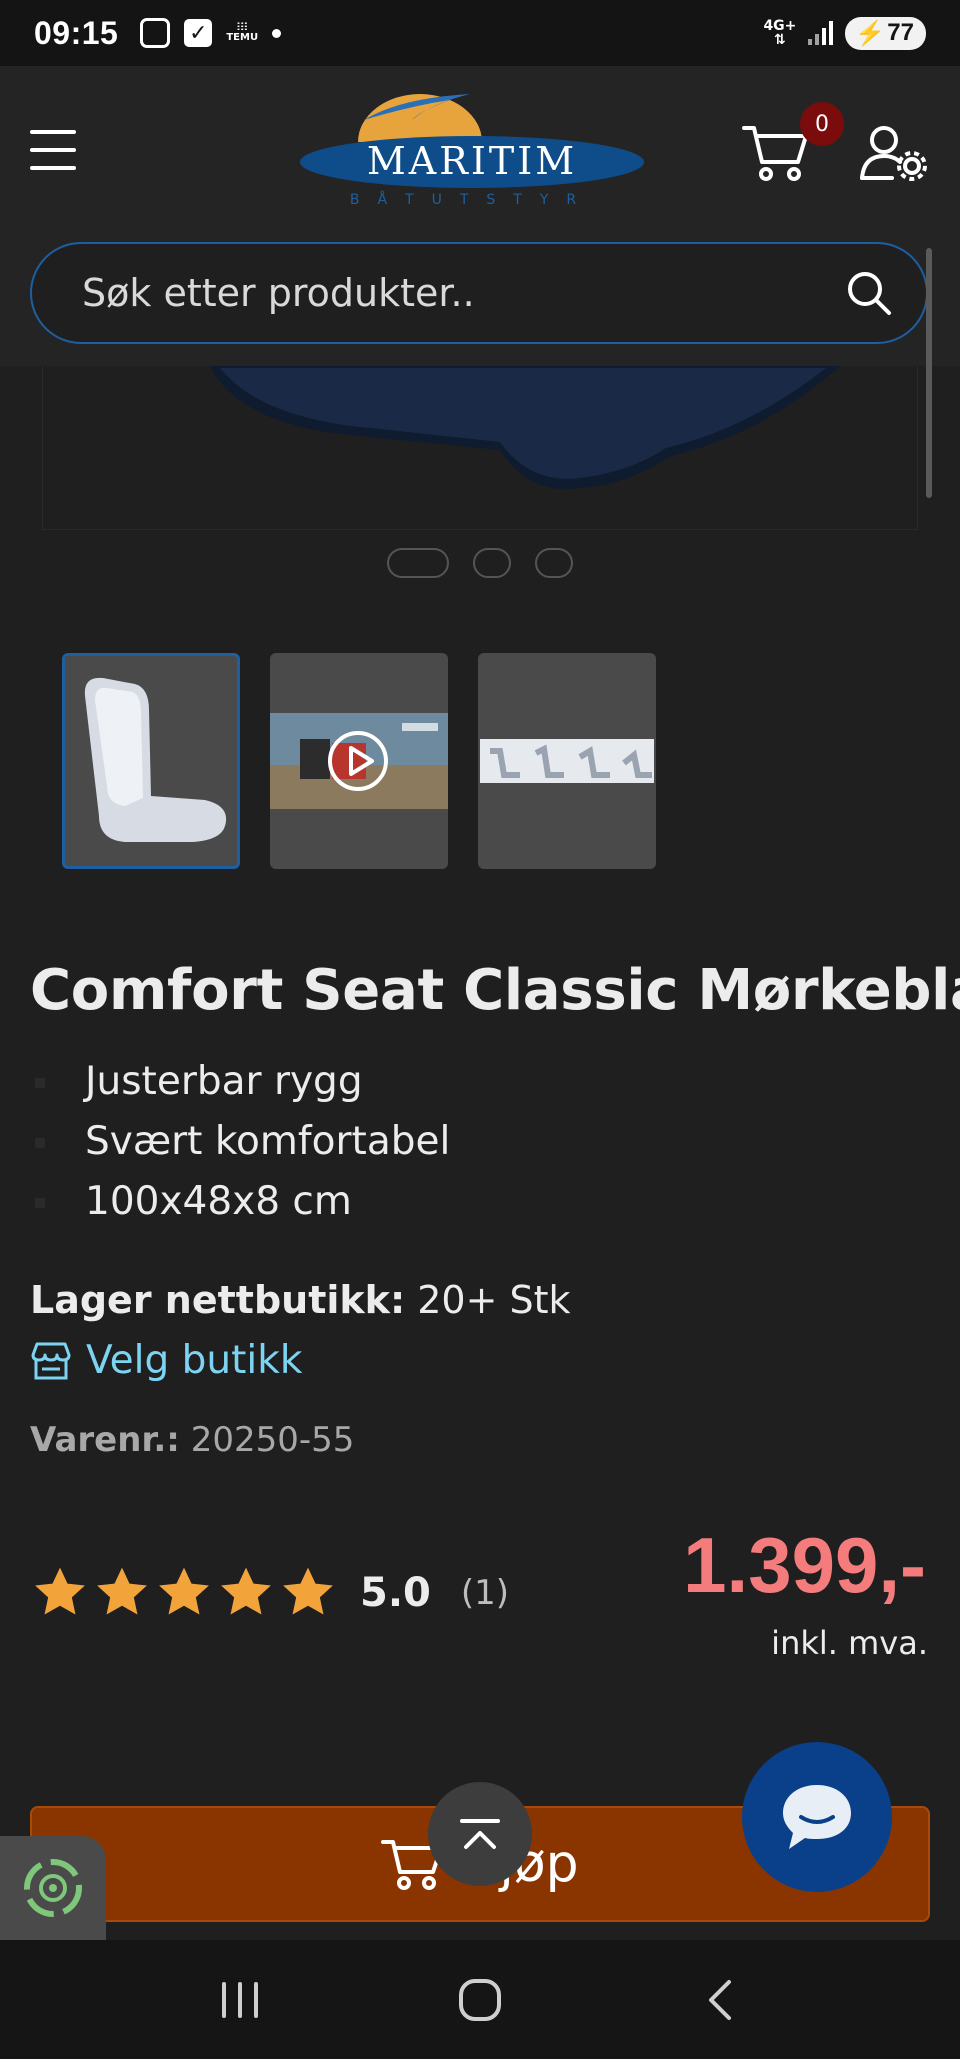 The height and width of the screenshot is (2059, 960). I want to click on recents-icon, so click(240, 1999).